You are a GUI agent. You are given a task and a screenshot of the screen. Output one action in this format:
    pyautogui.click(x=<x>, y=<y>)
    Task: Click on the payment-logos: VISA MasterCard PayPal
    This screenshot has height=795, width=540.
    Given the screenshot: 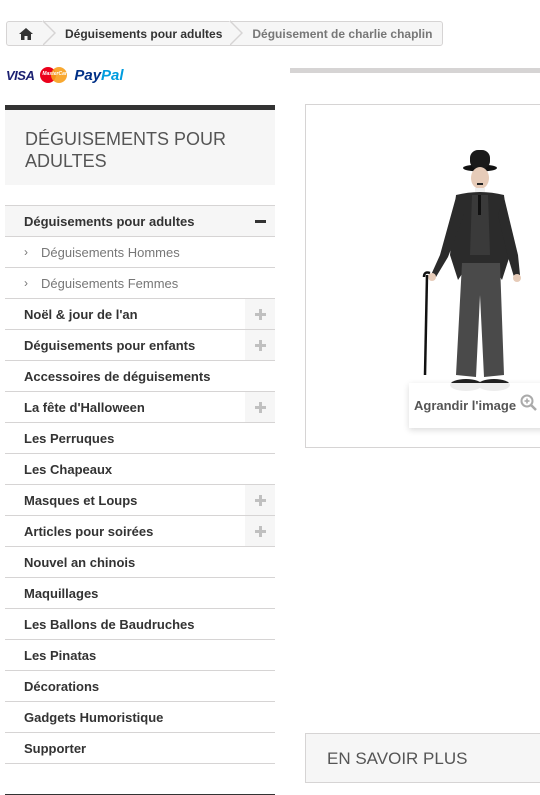 What is the action you would take?
    pyautogui.click(x=65, y=75)
    